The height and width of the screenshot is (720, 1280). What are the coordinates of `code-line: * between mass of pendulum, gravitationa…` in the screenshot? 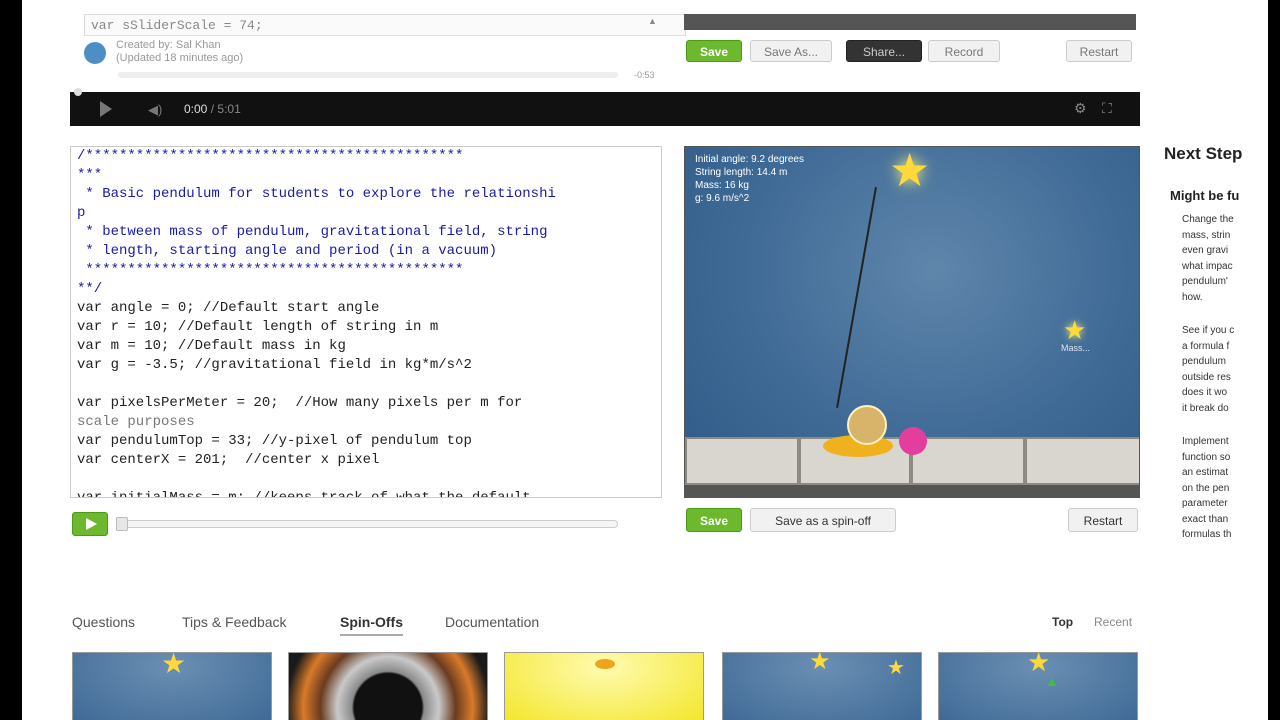 It's located at (312, 232).